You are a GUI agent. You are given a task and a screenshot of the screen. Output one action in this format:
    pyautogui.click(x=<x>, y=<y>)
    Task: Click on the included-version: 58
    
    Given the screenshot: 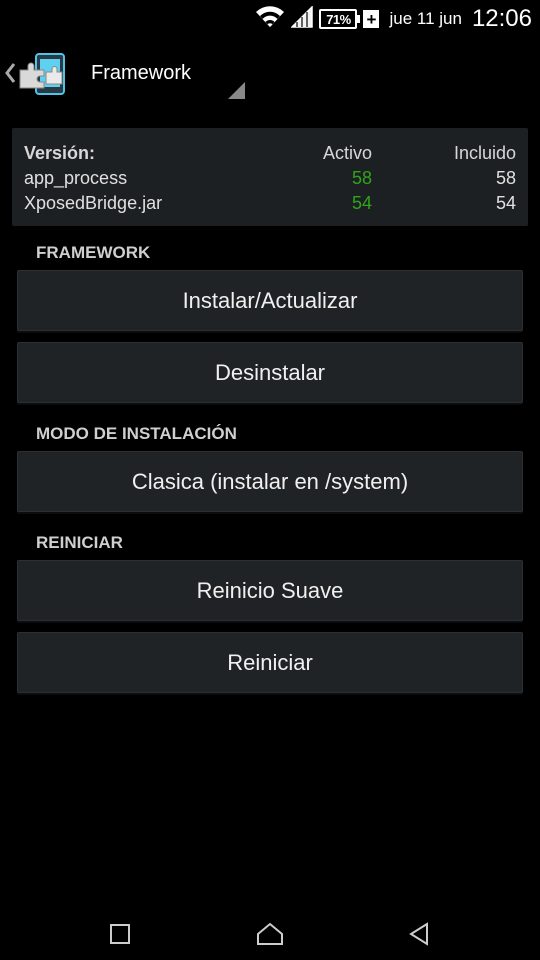 What is the action you would take?
    pyautogui.click(x=505, y=178)
    